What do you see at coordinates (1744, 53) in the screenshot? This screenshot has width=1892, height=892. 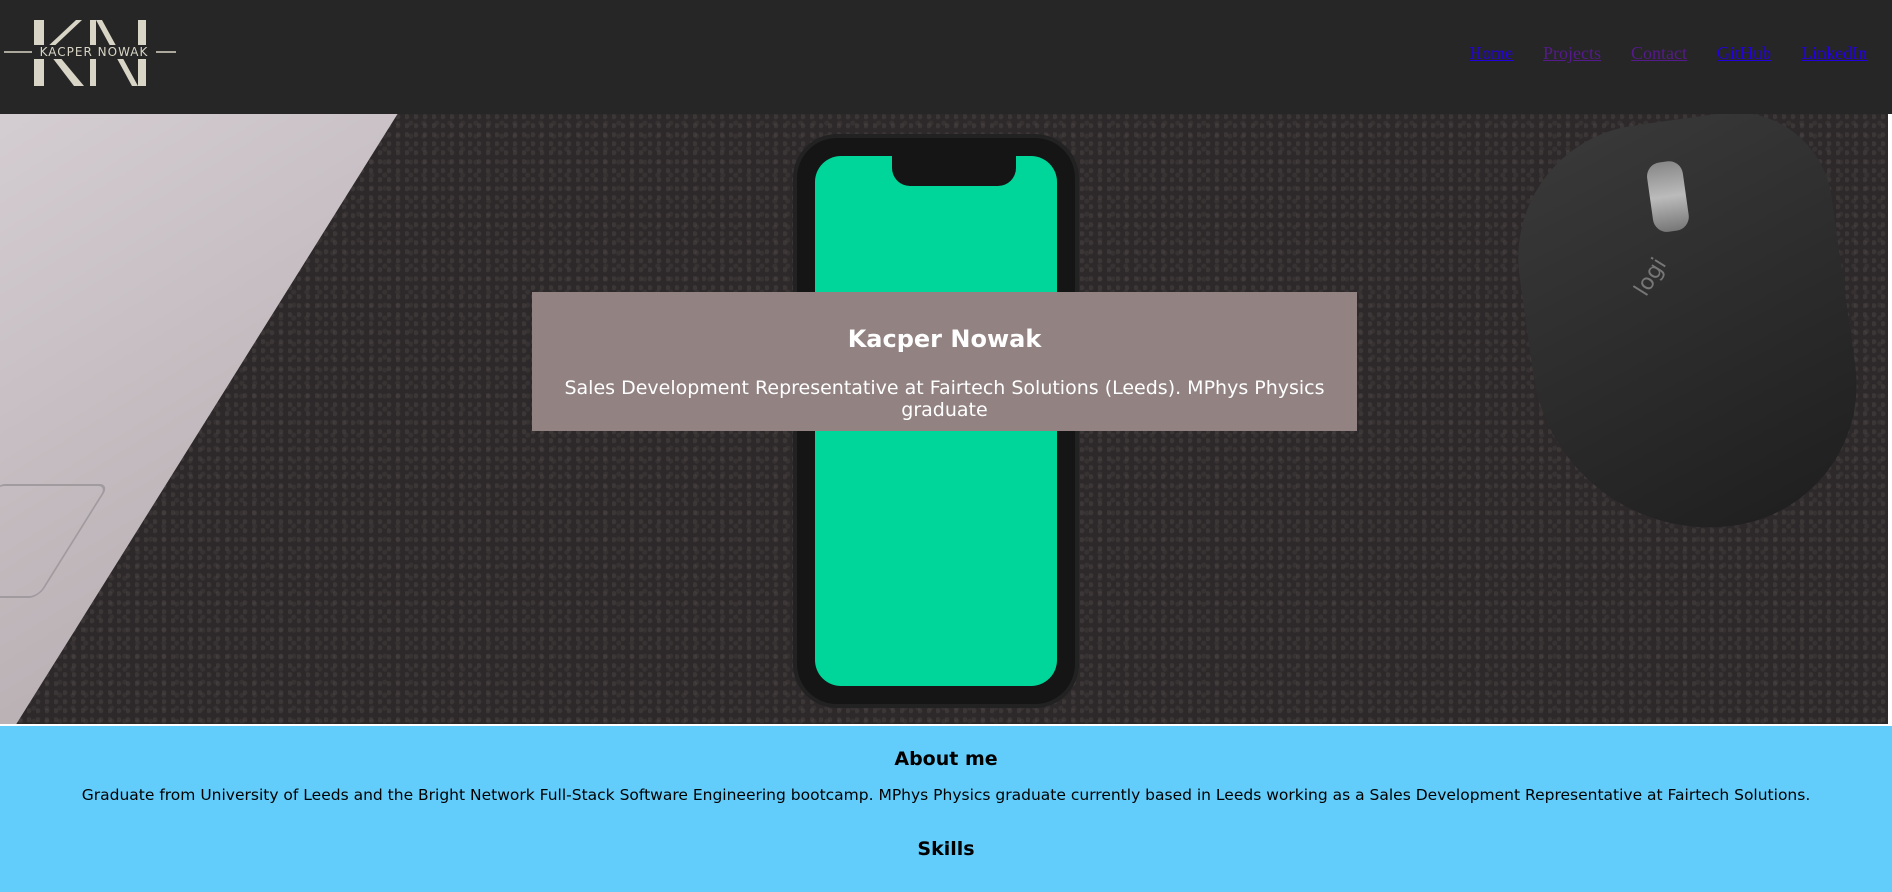 I see `nav-github-link: GitHub` at bounding box center [1744, 53].